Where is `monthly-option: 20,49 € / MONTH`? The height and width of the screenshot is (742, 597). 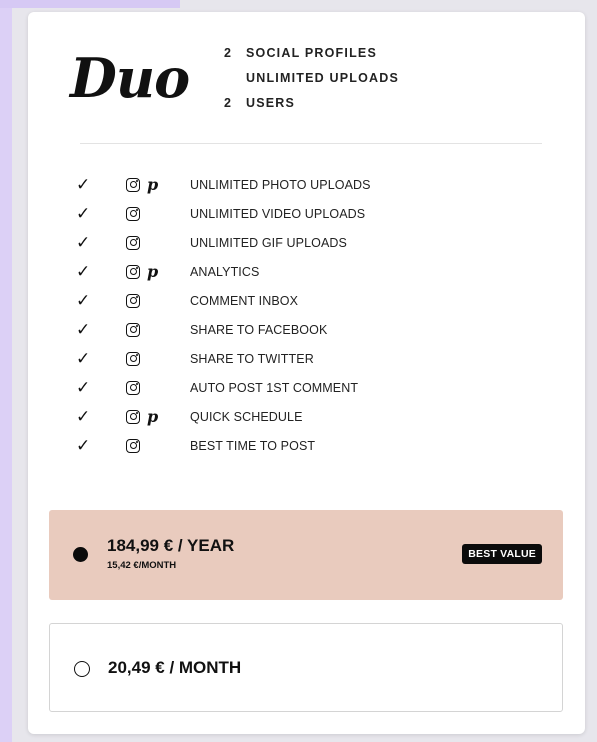
monthly-option: 20,49 € / MONTH is located at coordinates (306, 667).